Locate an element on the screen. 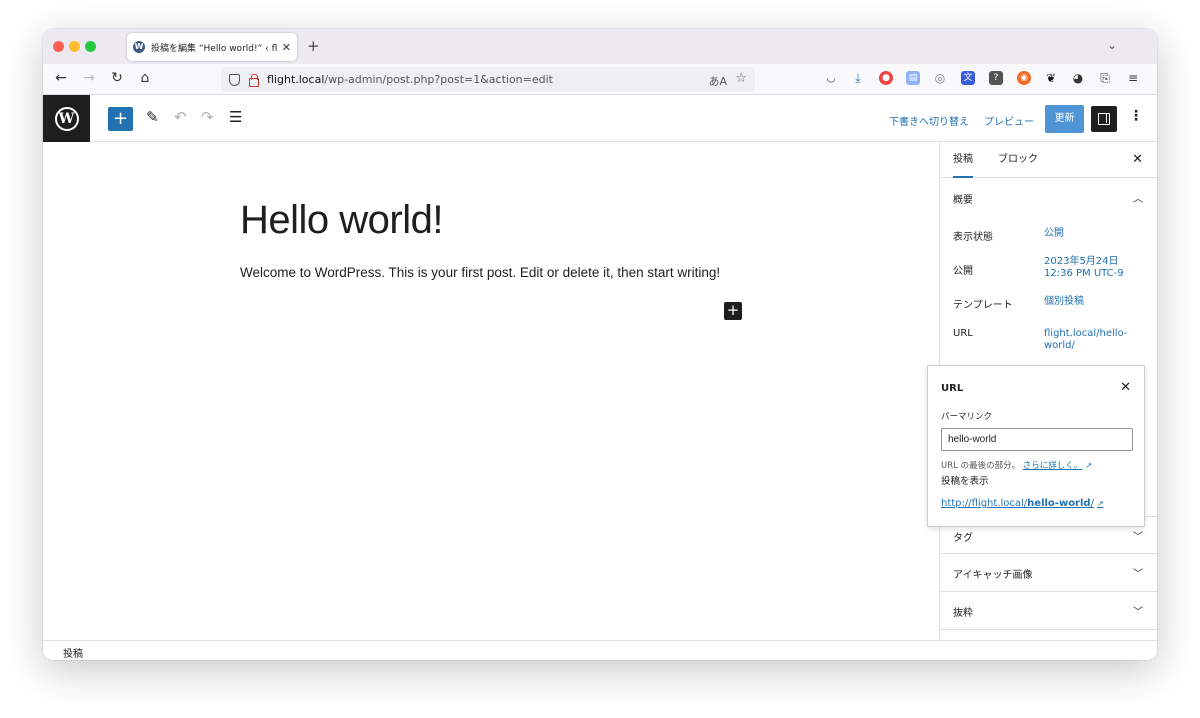  wordpress-favicon-icon: W is located at coordinates (139, 47).